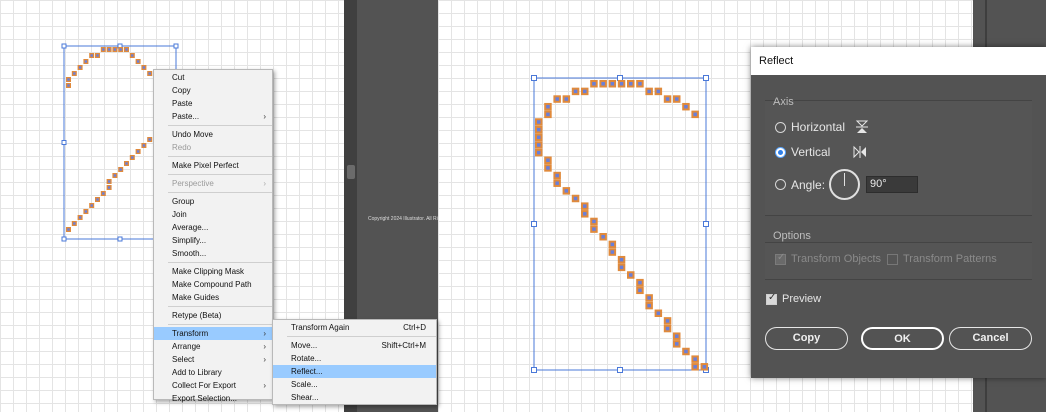 The height and width of the screenshot is (412, 1046). I want to click on menu-item-paste-submenu: Paste... ›, so click(213, 116).